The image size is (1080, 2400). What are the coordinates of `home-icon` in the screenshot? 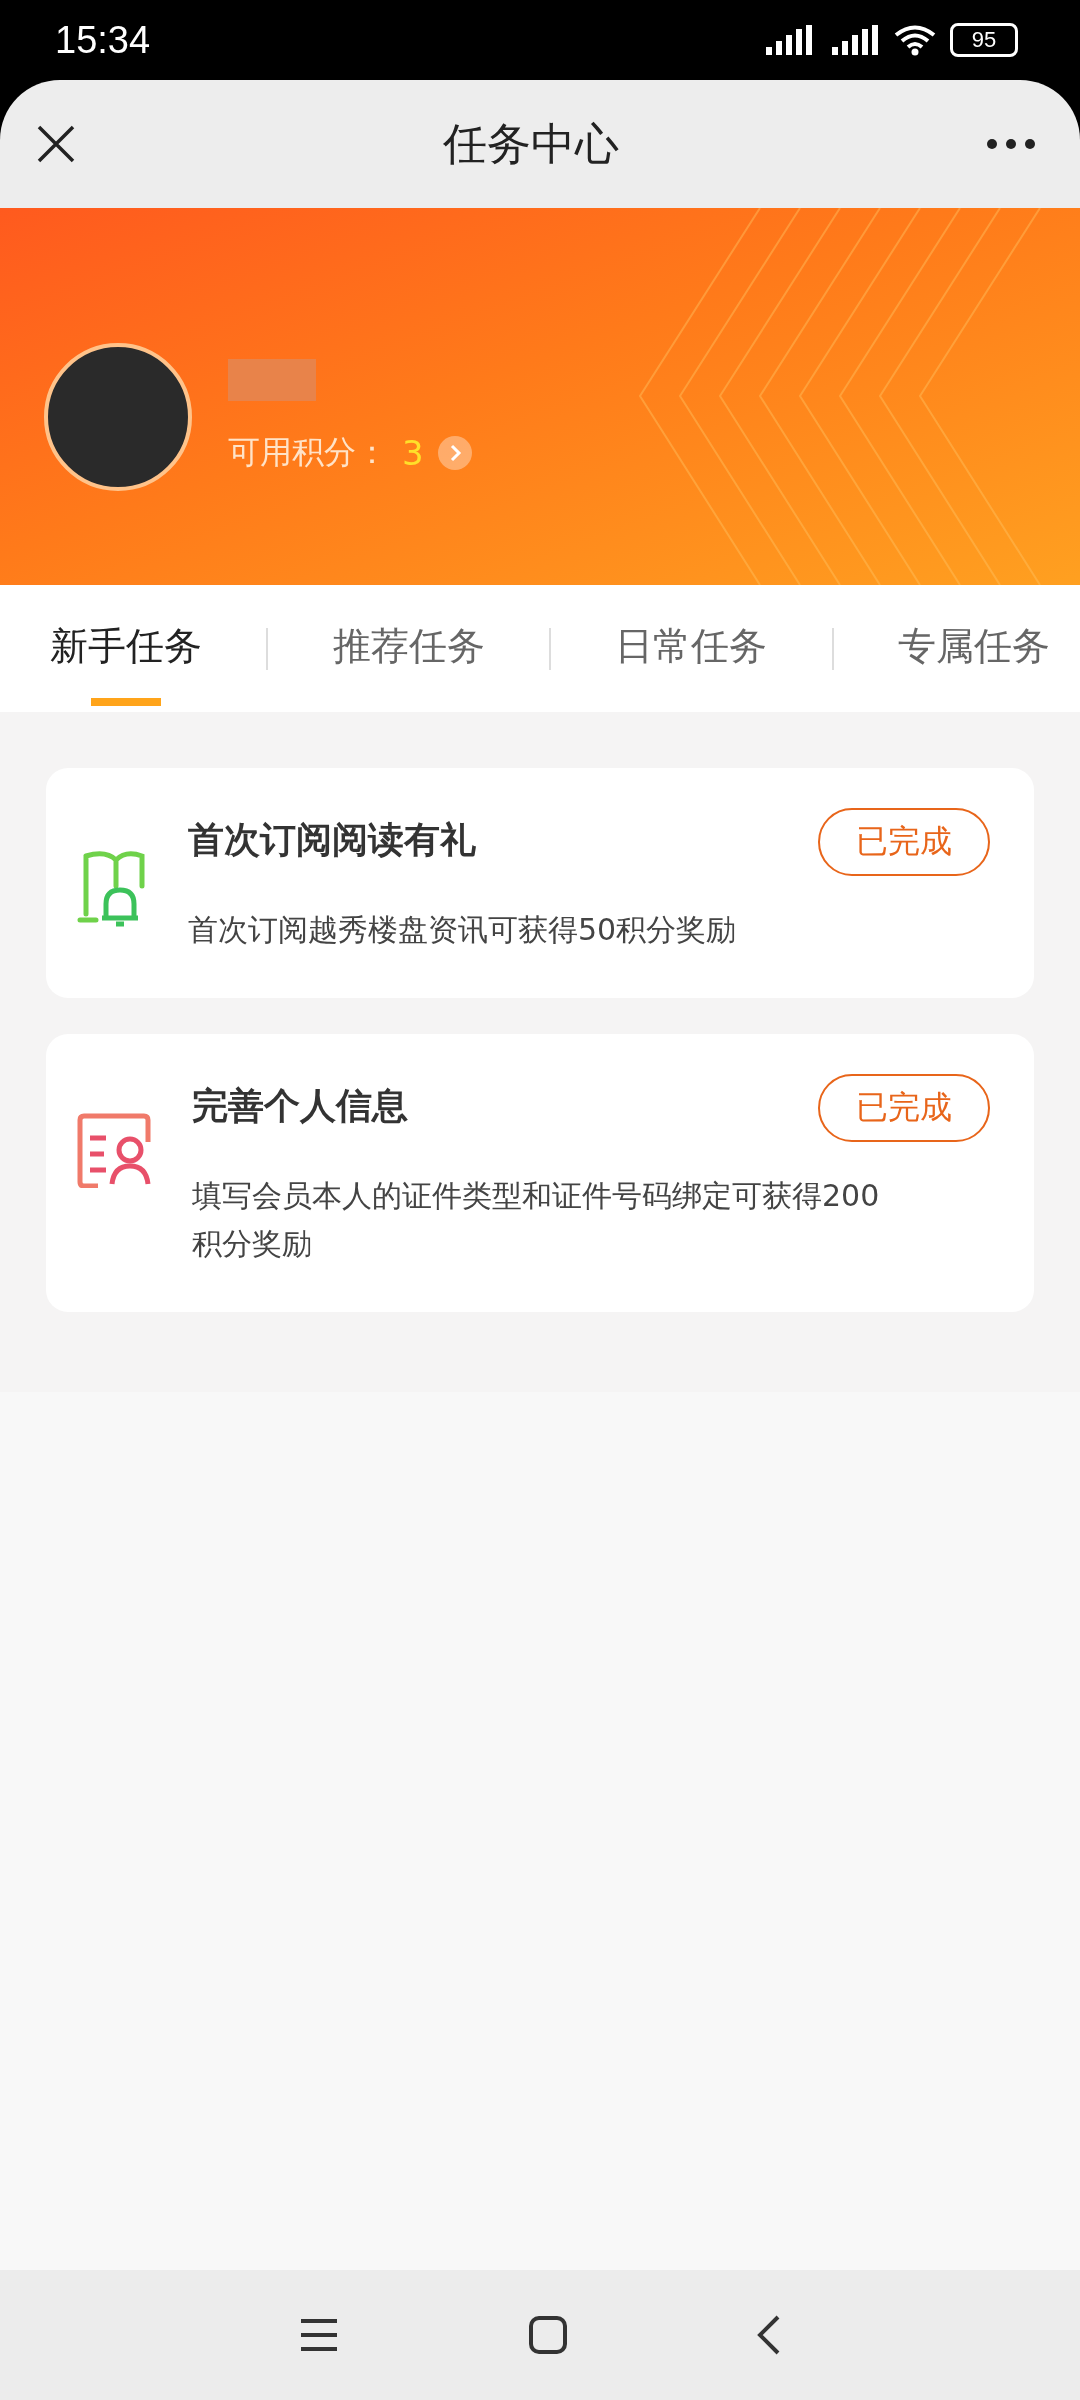 It's located at (548, 2335).